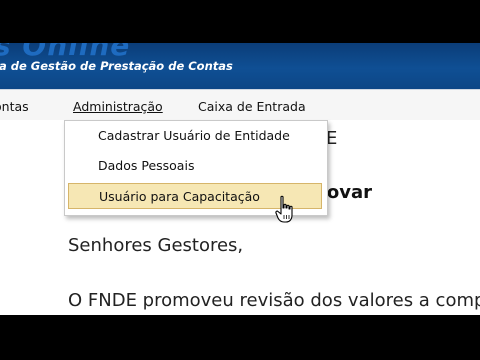  Describe the element at coordinates (118, 106) in the screenshot. I see `menu-item-administracao: Administração` at that location.